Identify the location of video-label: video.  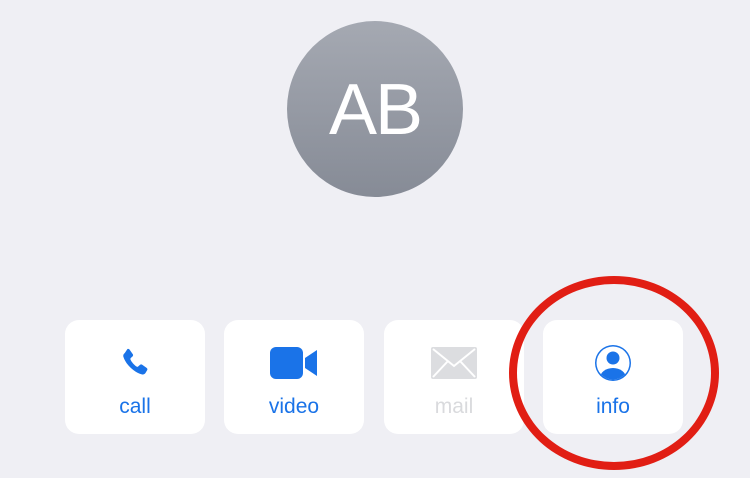
(294, 406).